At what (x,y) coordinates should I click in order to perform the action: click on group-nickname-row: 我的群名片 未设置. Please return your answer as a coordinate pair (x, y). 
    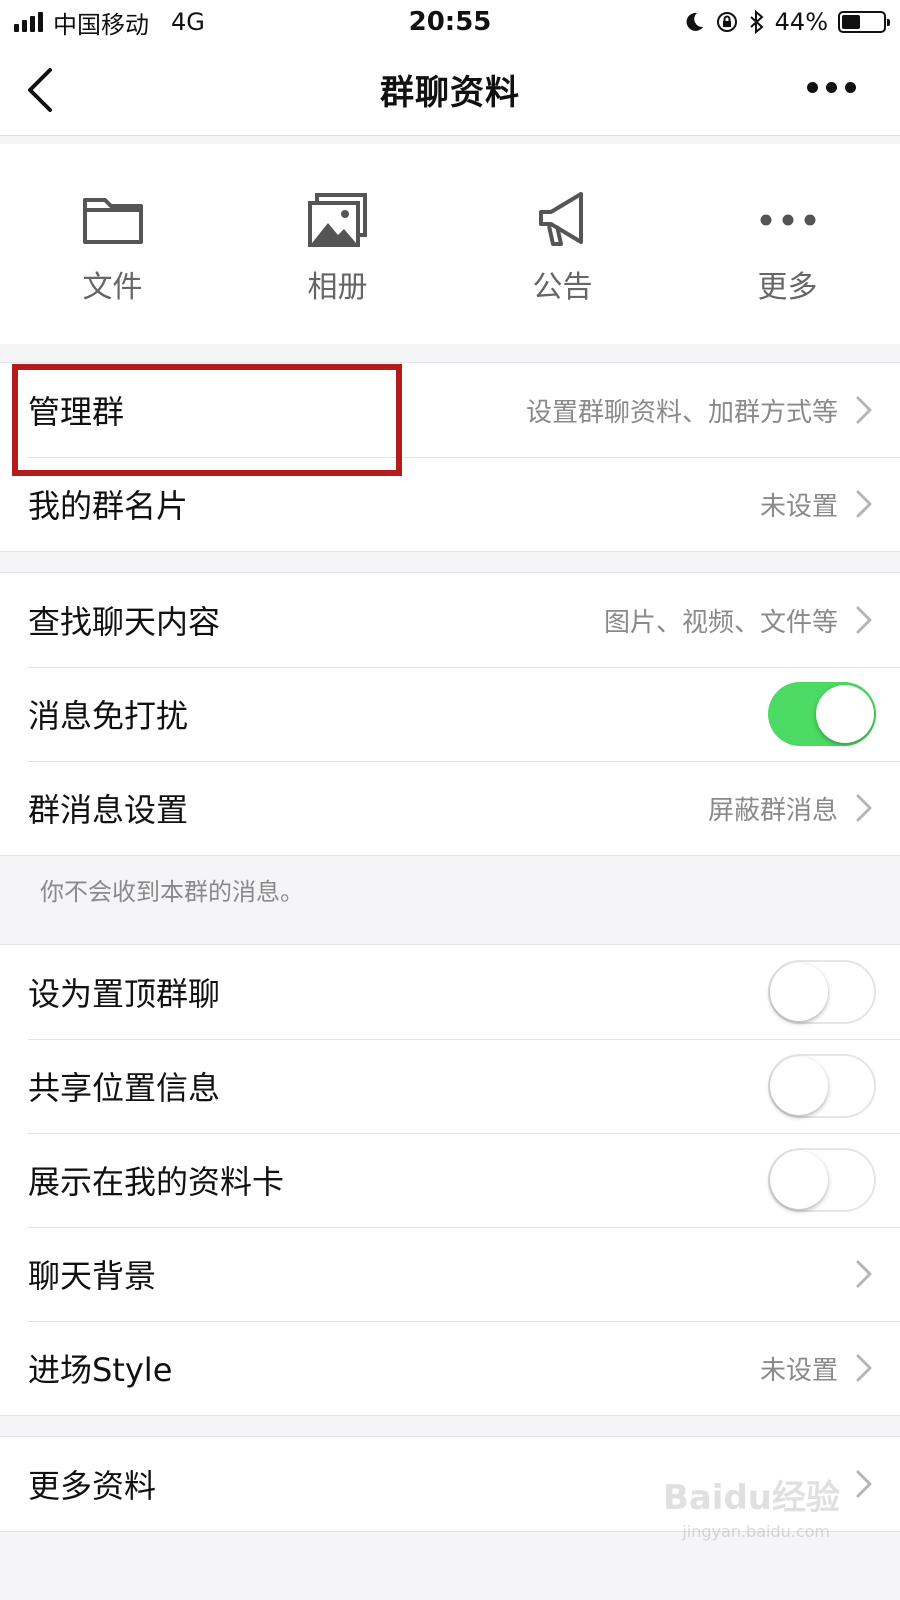
    Looking at the image, I should click on (450, 504).